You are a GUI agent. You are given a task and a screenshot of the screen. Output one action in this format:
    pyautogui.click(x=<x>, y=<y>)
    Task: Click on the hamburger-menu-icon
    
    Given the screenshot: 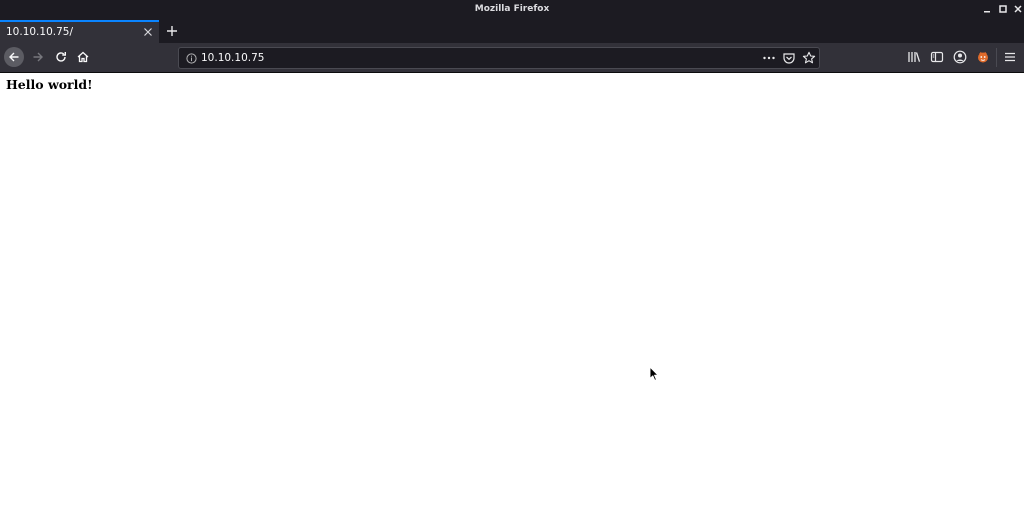 What is the action you would take?
    pyautogui.click(x=1010, y=57)
    